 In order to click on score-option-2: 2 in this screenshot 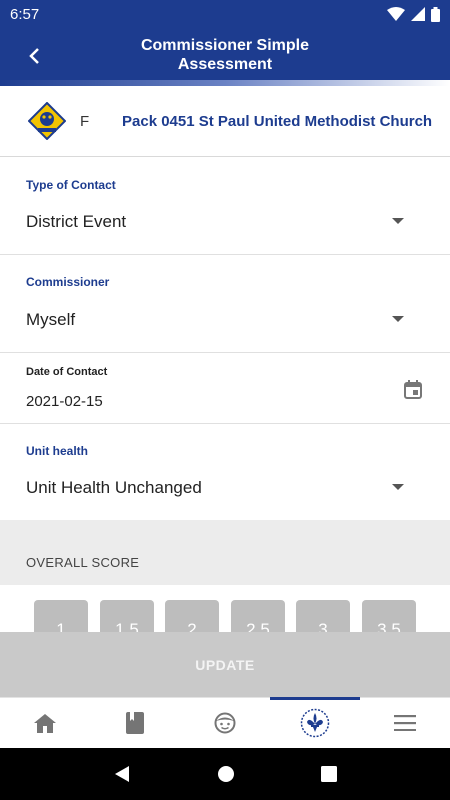, I will do `click(192, 616)`.